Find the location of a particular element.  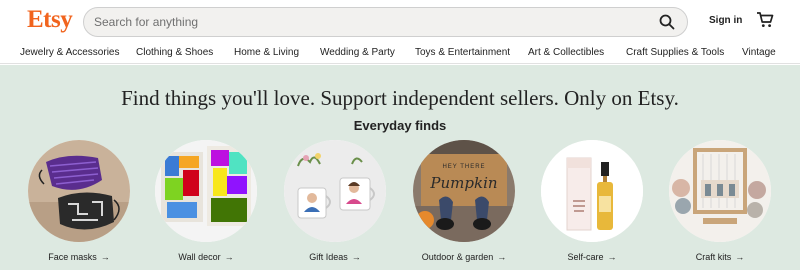

category-label: Self-care → is located at coordinates (592, 257).